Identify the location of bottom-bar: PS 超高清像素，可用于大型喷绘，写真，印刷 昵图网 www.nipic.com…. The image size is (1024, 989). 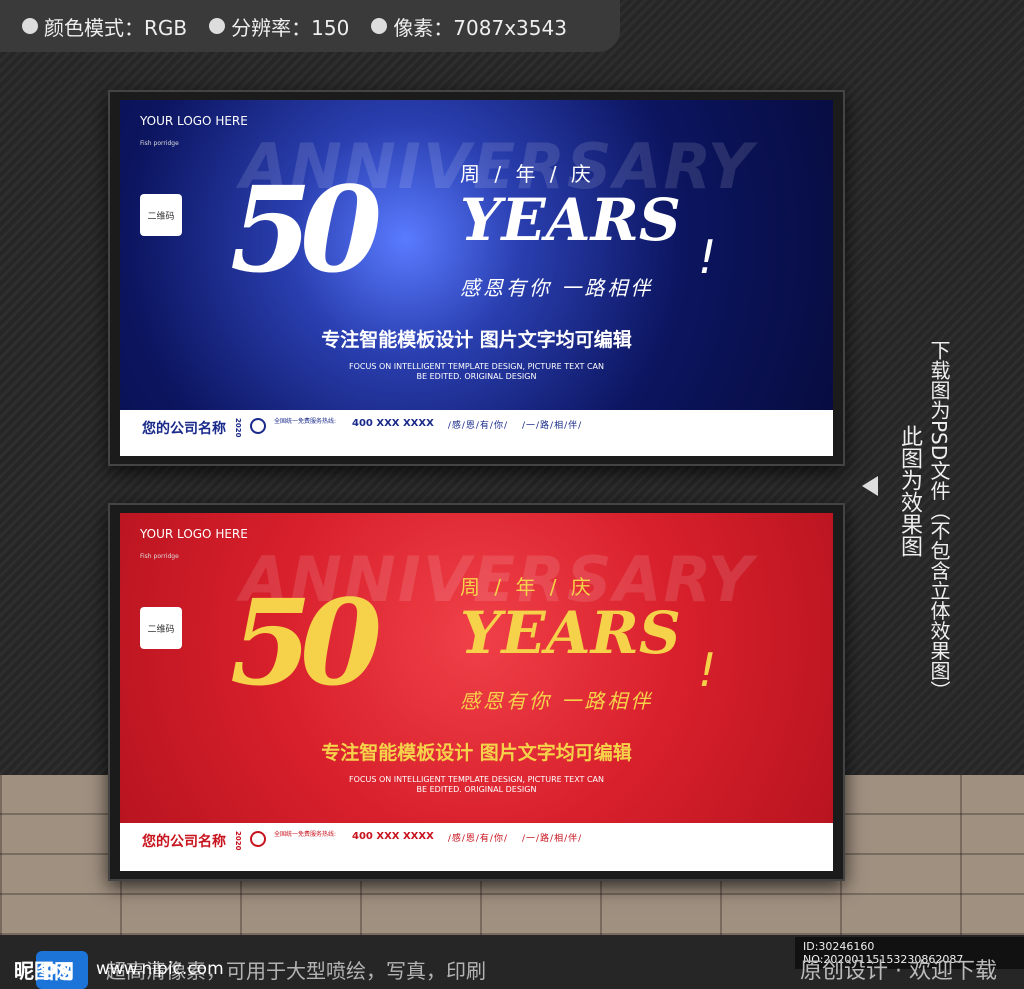
(512, 962).